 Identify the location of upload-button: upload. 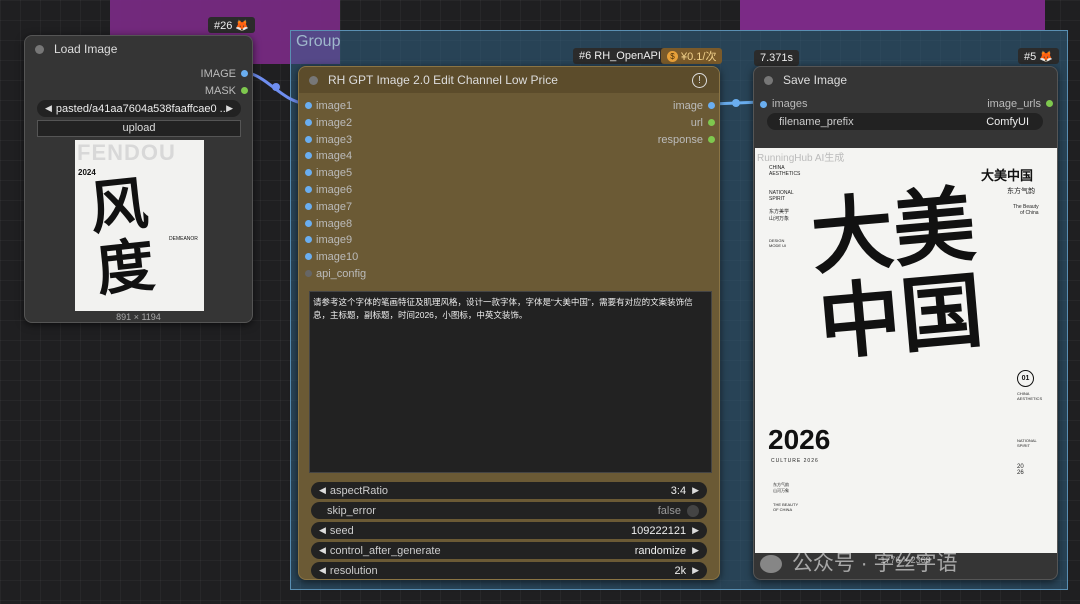
(139, 128).